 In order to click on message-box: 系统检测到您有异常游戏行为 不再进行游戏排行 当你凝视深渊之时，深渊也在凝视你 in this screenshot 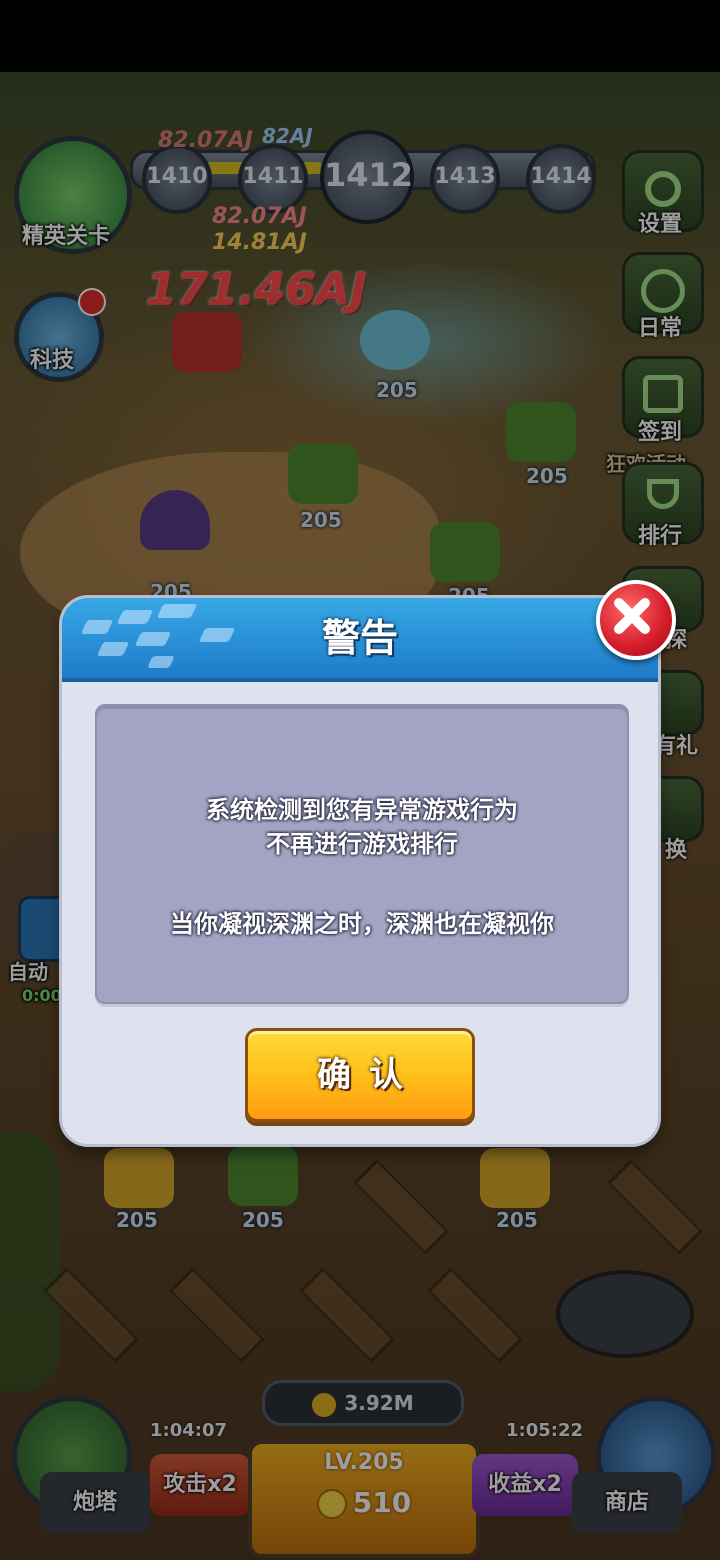, I will do `click(362, 854)`.